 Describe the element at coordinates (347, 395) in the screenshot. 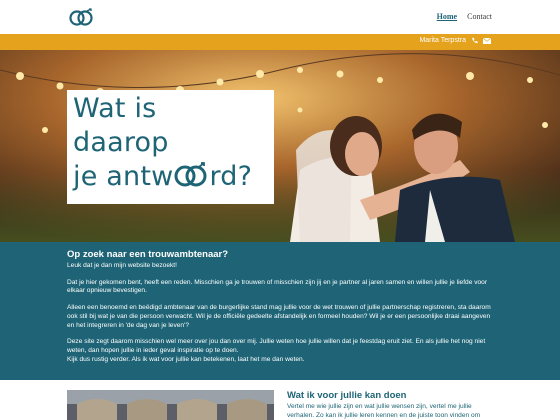

I see `services-title: Wat ik voor jullie kan doen` at that location.